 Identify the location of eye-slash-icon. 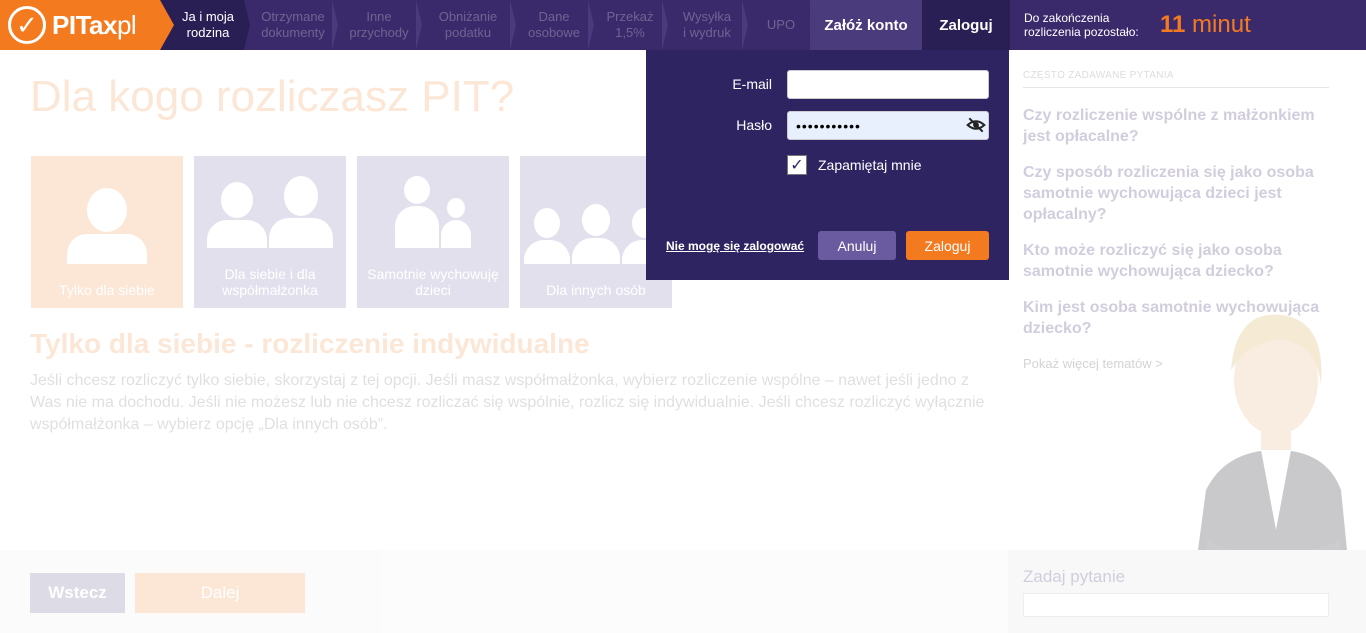
(976, 125).